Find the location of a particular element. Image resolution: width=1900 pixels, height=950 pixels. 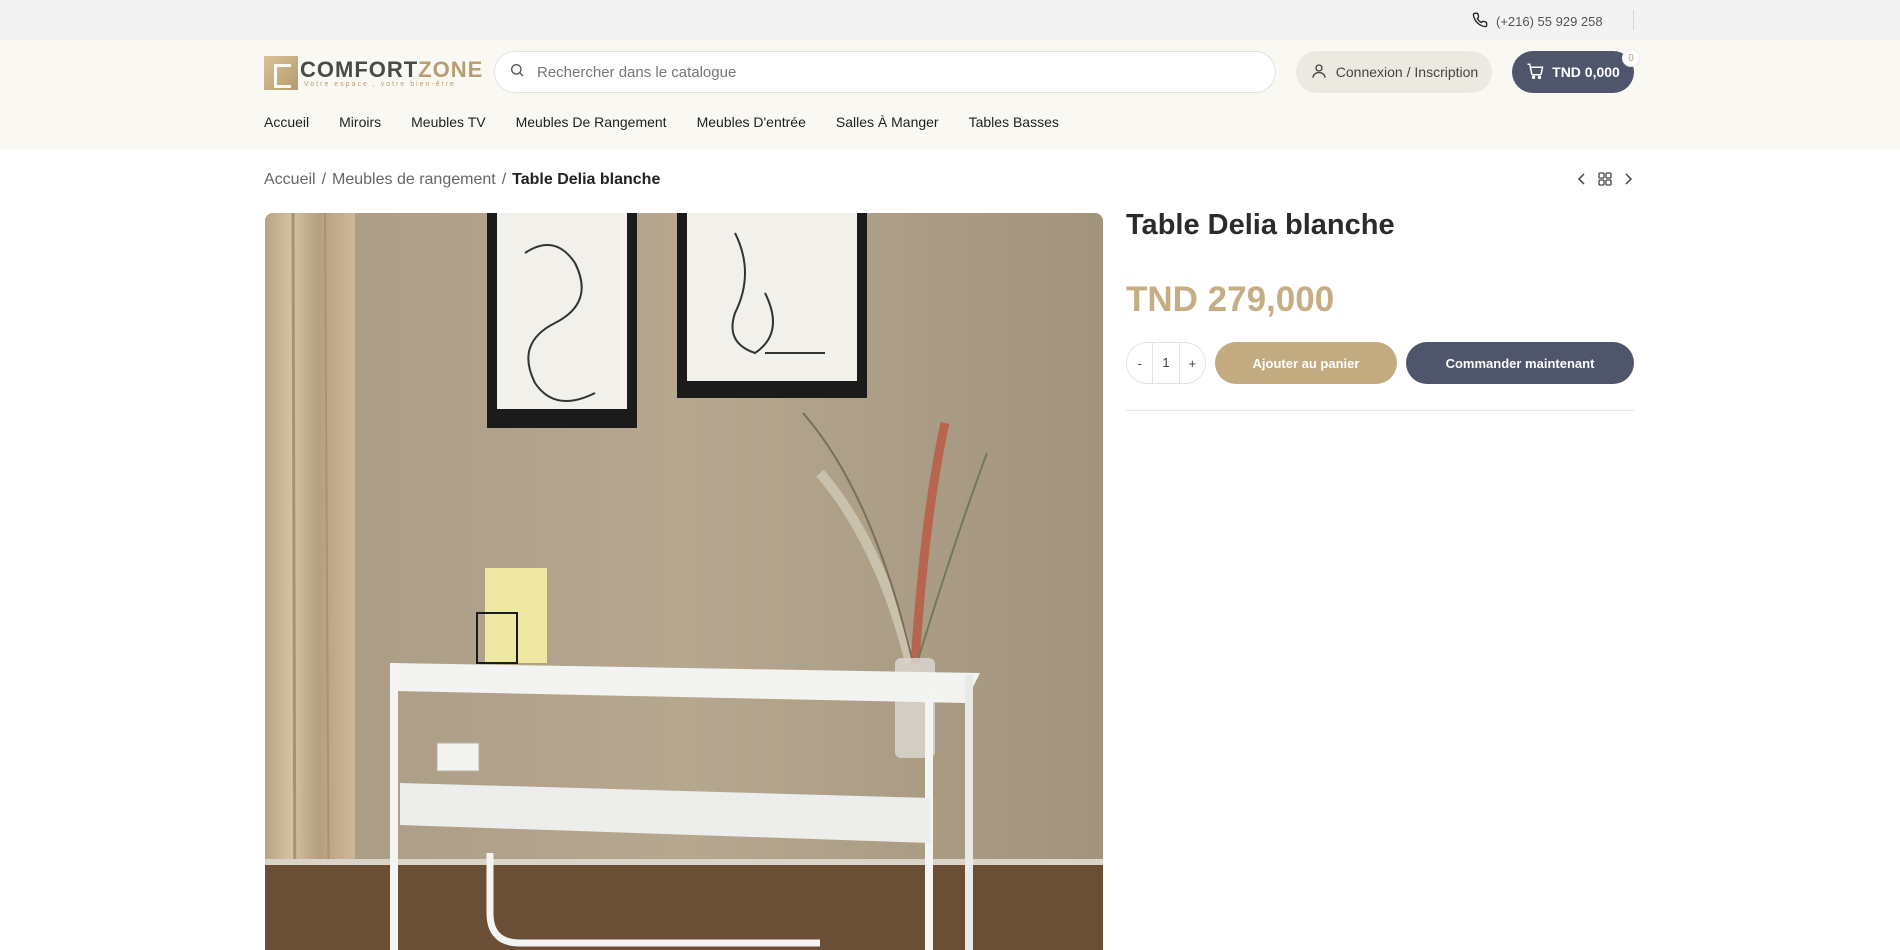

nav-item-tables-basses: Tables Basses is located at coordinates (1014, 122).